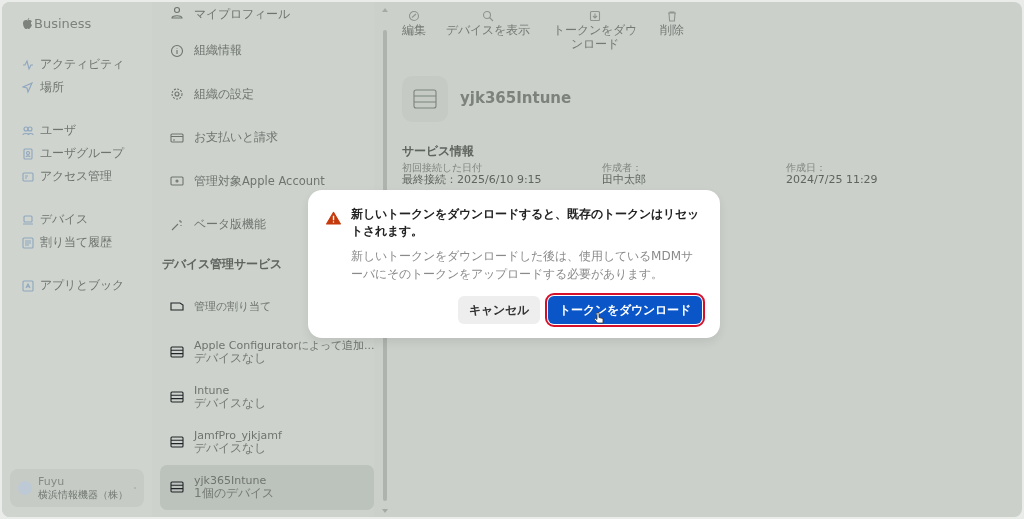 The width and height of the screenshot is (1024, 519). What do you see at coordinates (212, 390) in the screenshot?
I see `service-name: Intune` at bounding box center [212, 390].